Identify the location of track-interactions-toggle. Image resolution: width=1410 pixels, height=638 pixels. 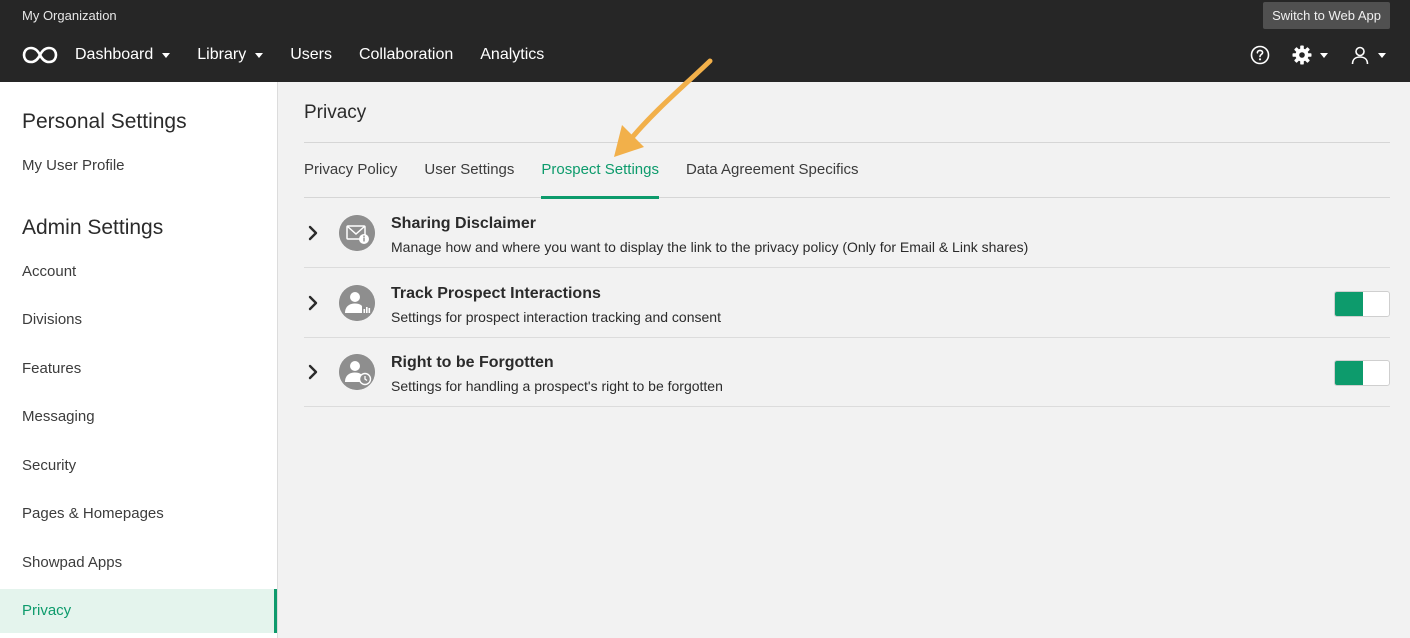
(1362, 304).